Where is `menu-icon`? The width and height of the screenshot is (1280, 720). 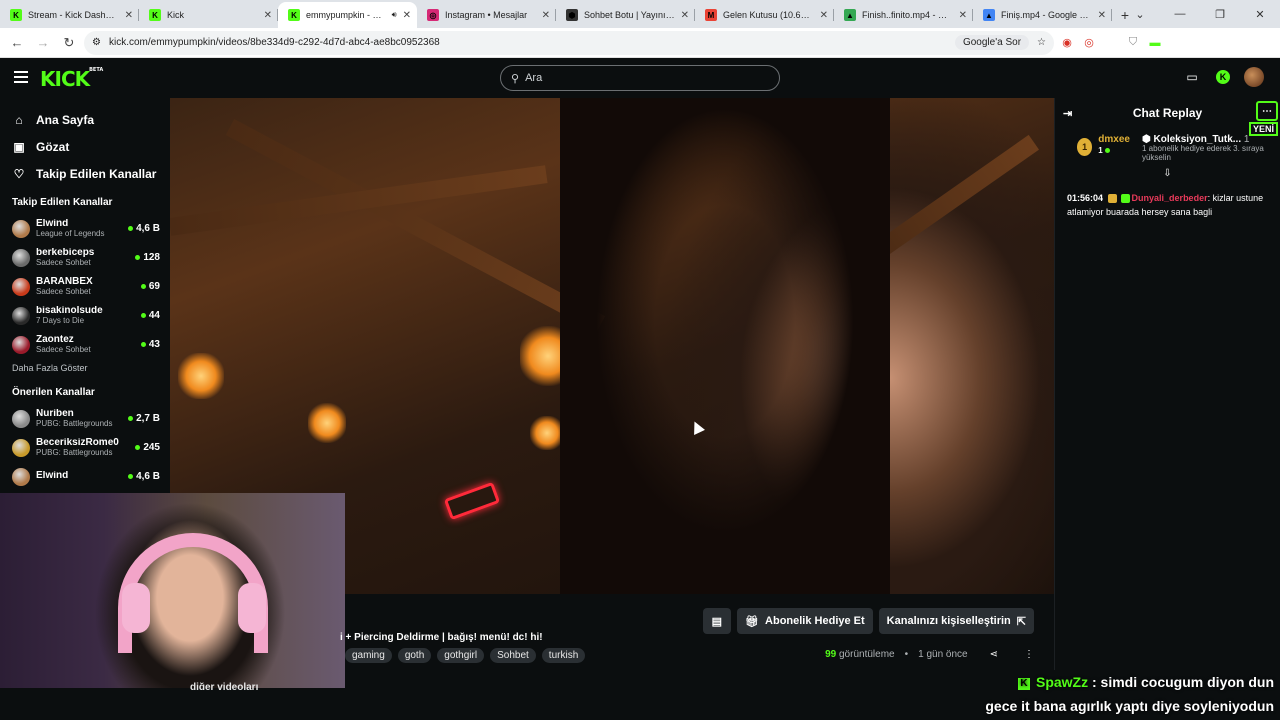
menu-icon is located at coordinates (21, 78).